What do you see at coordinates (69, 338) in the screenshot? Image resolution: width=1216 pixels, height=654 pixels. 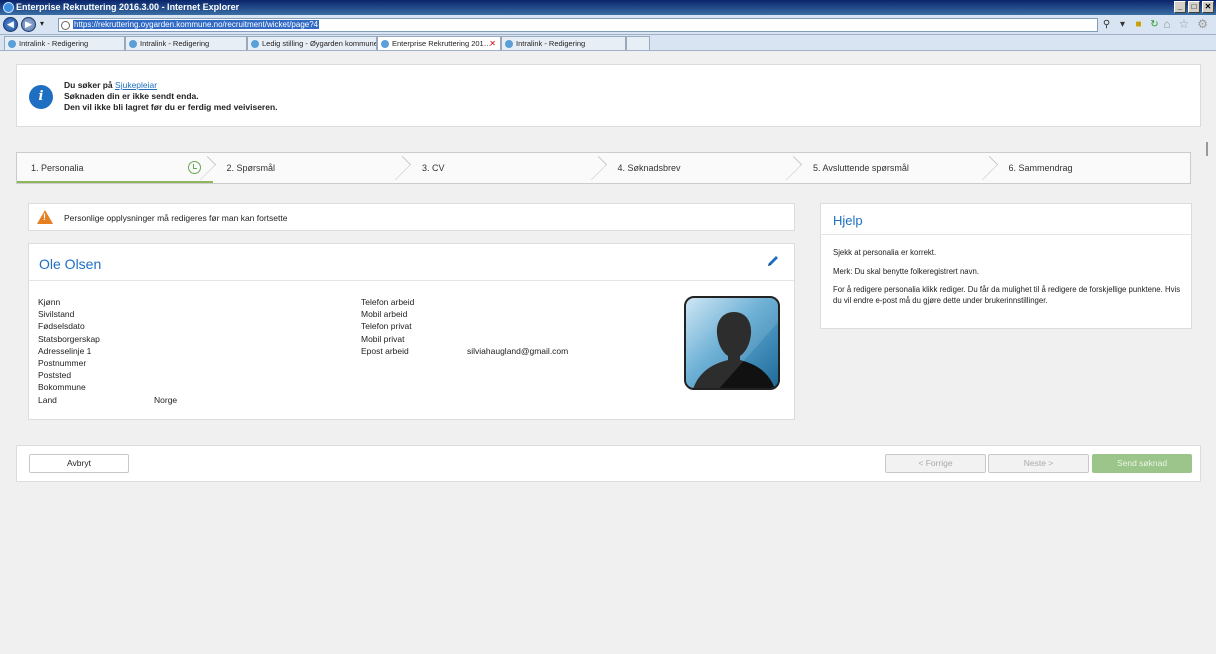 I see `field-row: Statsborgerskap` at bounding box center [69, 338].